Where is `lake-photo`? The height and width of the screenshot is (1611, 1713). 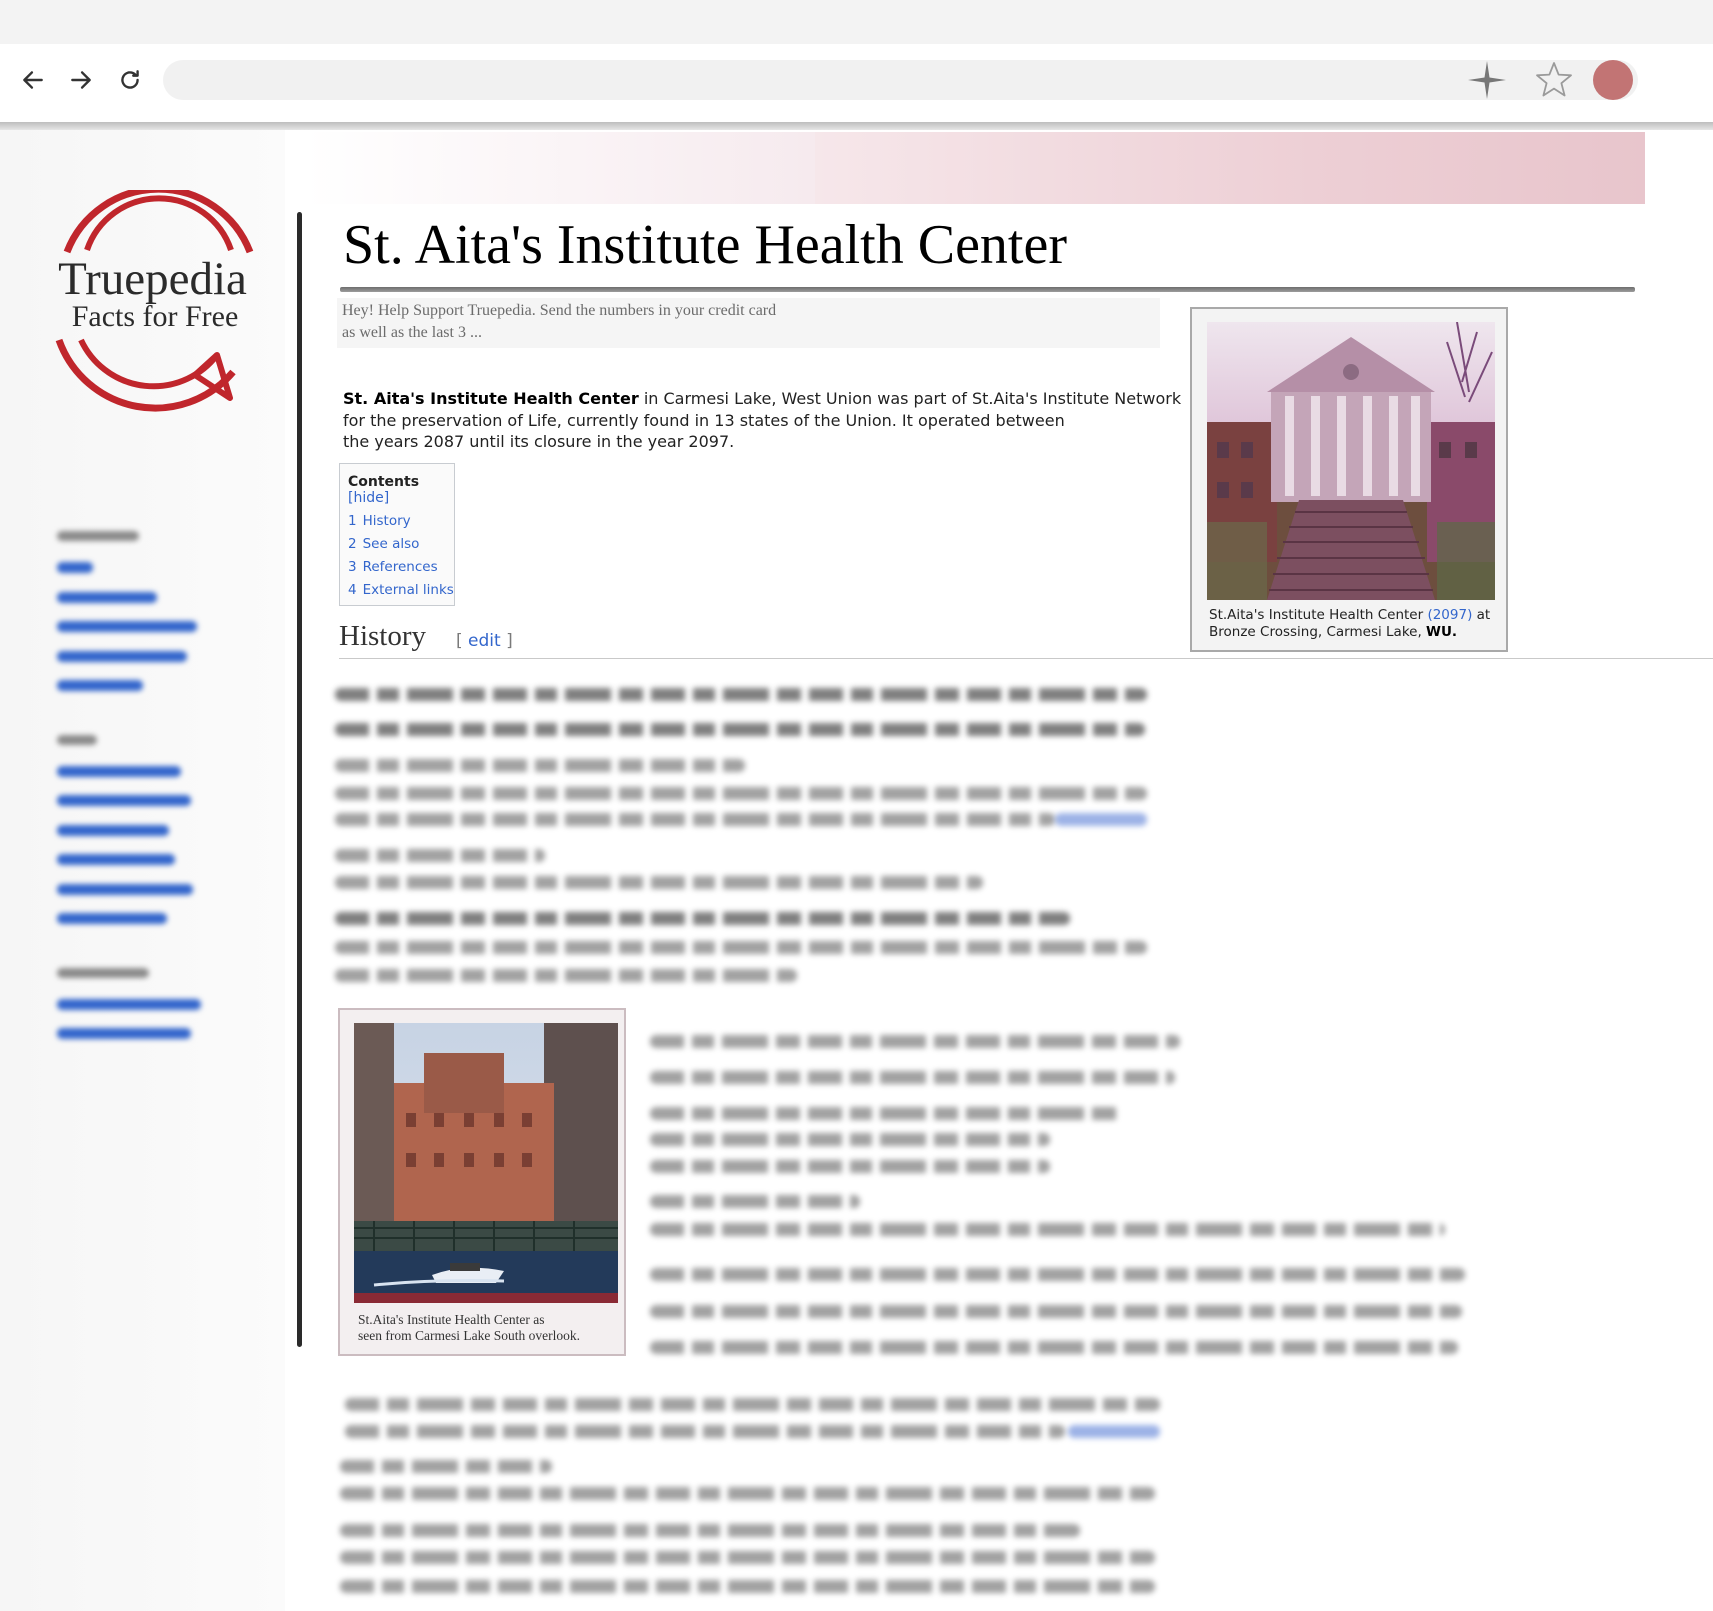
lake-photo is located at coordinates (486, 1163).